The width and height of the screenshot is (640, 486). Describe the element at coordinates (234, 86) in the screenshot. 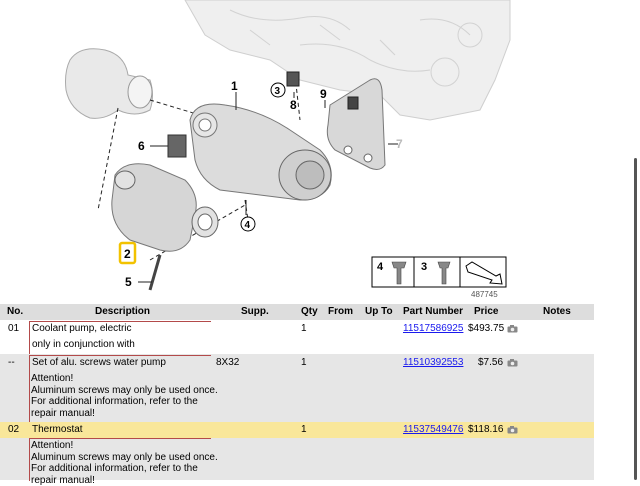

I see `callout-1: 1` at that location.